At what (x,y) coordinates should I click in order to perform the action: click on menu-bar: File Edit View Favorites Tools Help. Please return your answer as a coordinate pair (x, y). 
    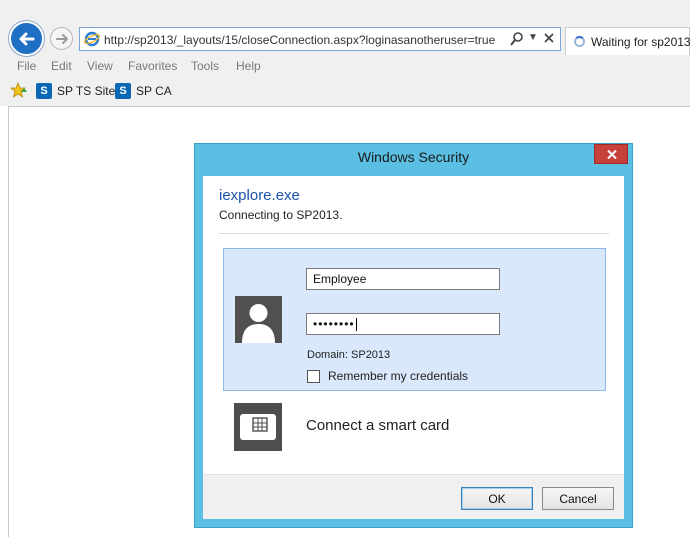
    Looking at the image, I should click on (345, 68).